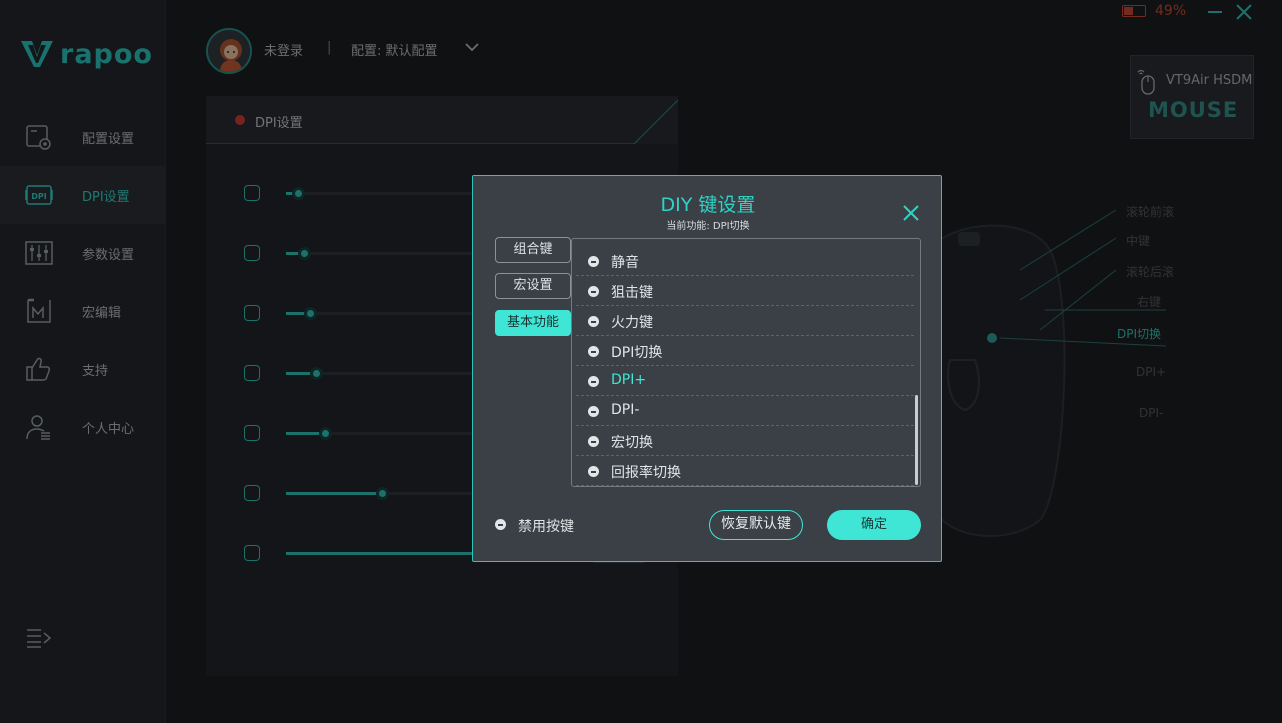 This screenshot has height=723, width=1282. Describe the element at coordinates (629, 380) in the screenshot. I see `option-label: DPI+` at that location.